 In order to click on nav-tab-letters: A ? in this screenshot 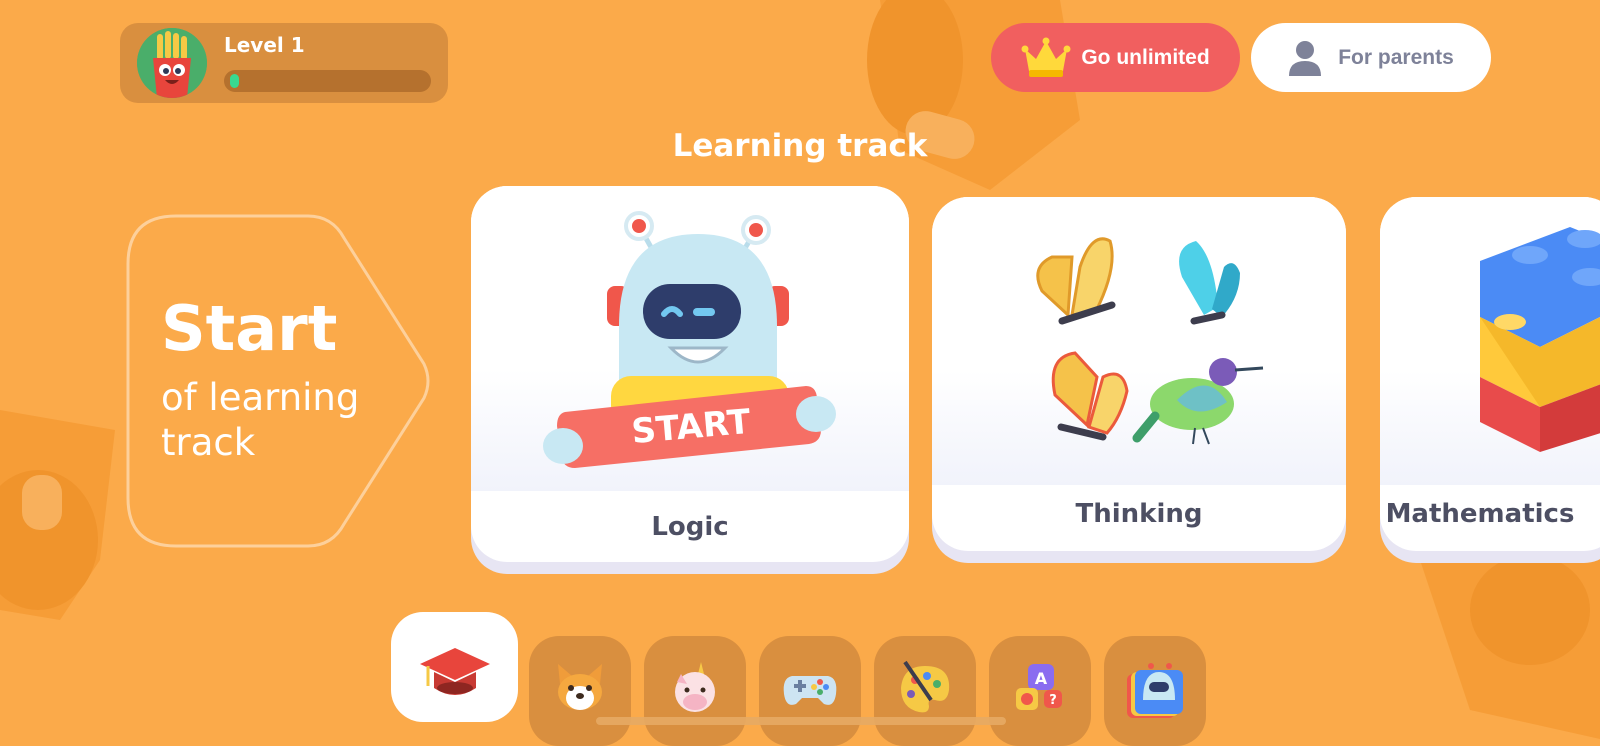, I will do `click(1040, 691)`.